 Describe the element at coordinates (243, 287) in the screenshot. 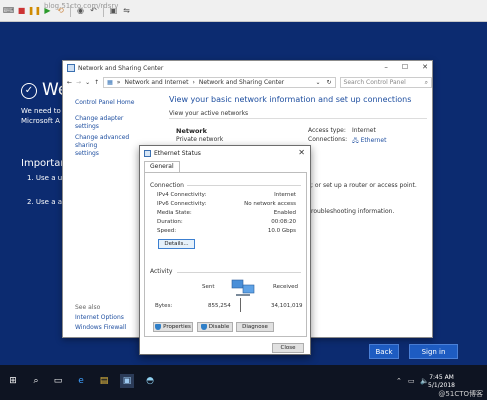

I see `network-activity-icon` at that location.